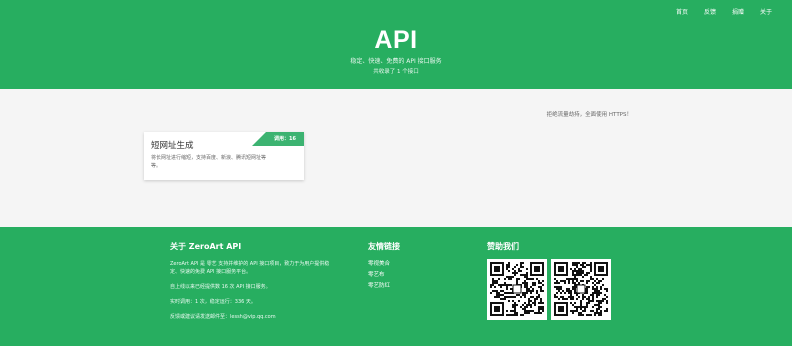 The image size is (792, 346). Describe the element at coordinates (220, 287) in the screenshot. I see `about-stats: 自上线以来已经提供数 16 次 API 接口服务。` at that location.